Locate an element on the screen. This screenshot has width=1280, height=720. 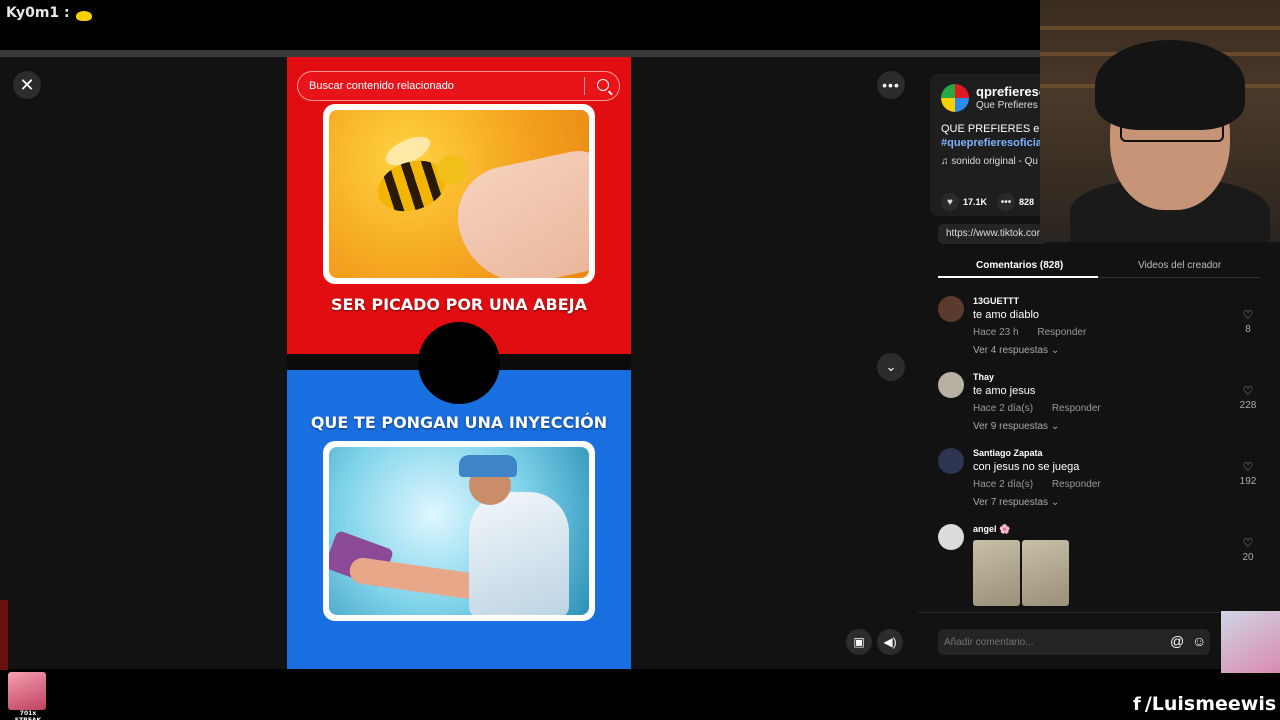
nurse-body is located at coordinates (519, 553).